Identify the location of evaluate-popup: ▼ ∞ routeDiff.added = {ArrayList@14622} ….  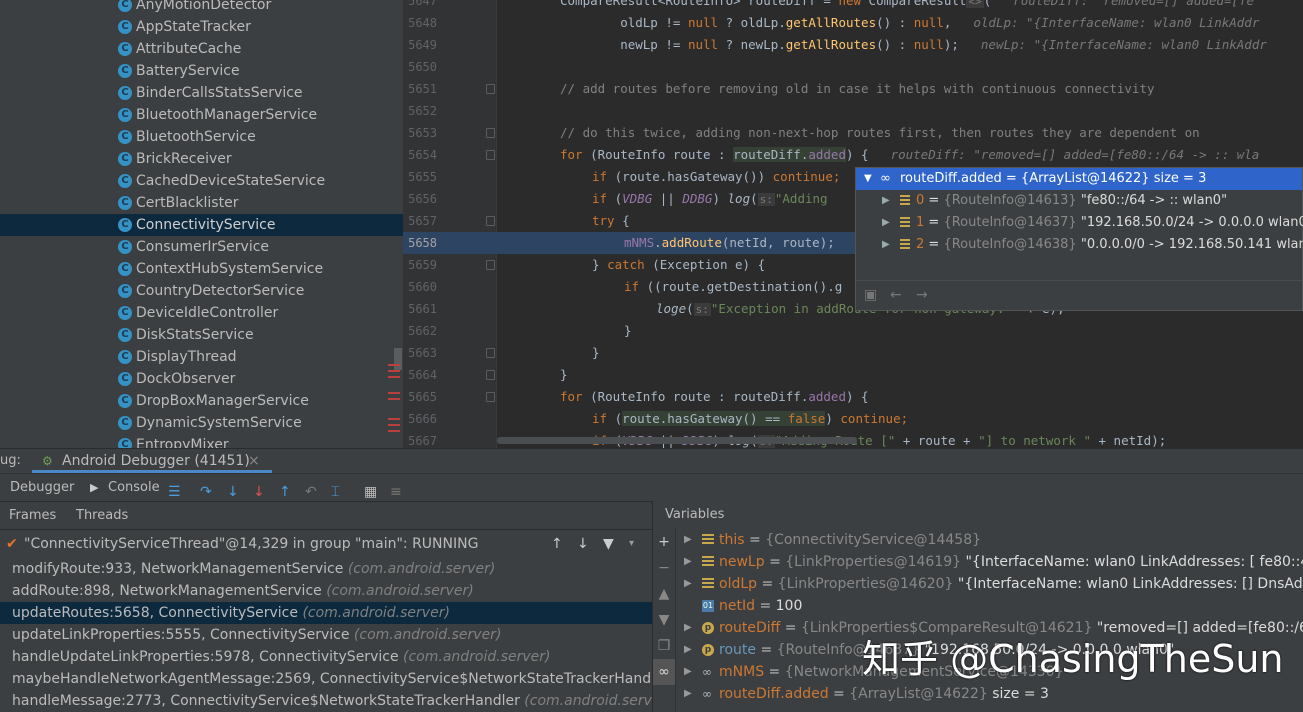
(1079, 239).